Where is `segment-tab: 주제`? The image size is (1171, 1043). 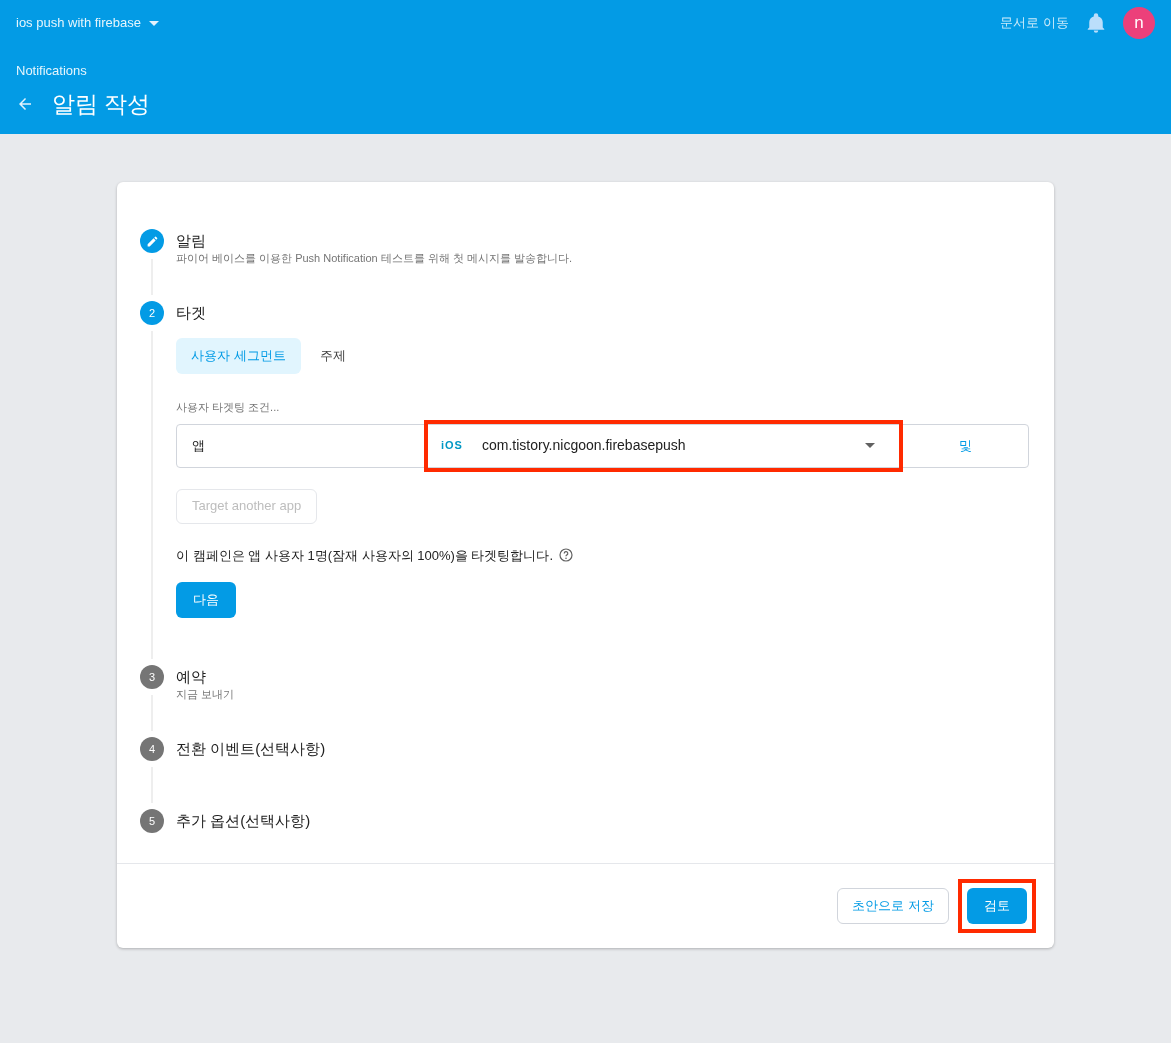 segment-tab: 주제 is located at coordinates (332, 356).